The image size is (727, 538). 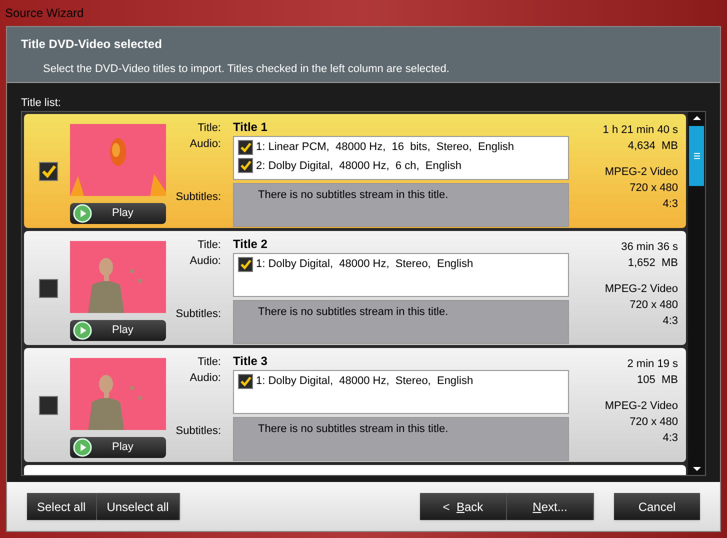 I want to click on grip-icon, so click(x=697, y=156).